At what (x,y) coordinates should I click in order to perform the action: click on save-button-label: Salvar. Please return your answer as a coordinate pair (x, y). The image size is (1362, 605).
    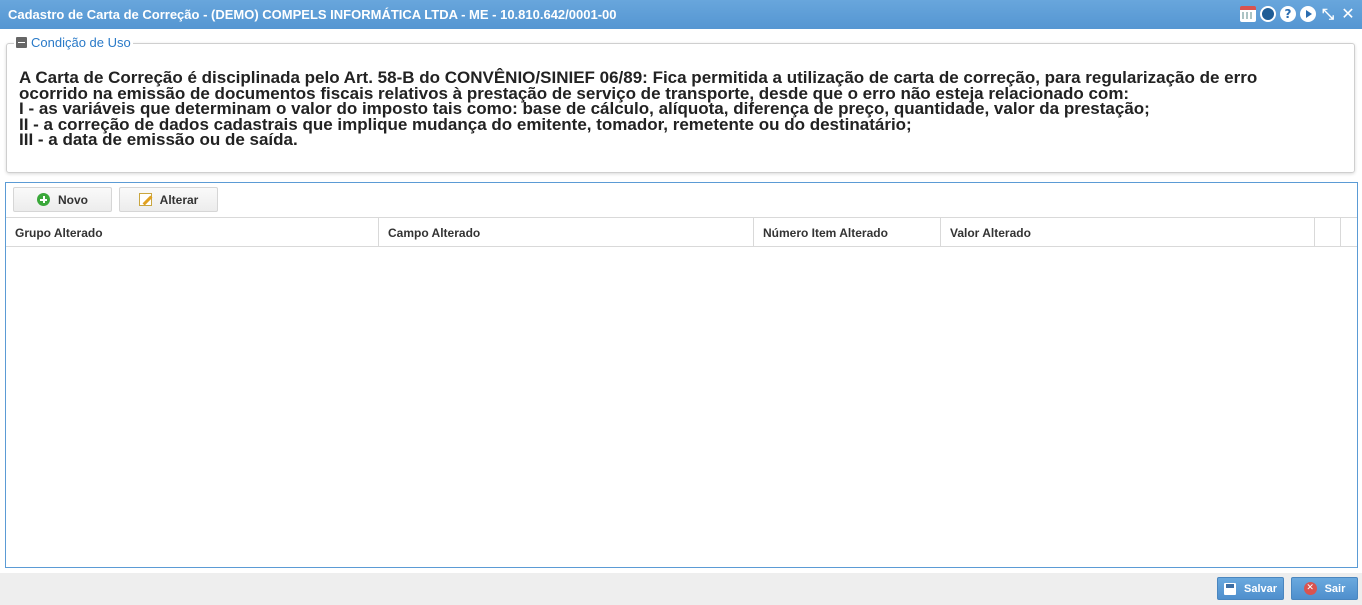
    Looking at the image, I should click on (1260, 588).